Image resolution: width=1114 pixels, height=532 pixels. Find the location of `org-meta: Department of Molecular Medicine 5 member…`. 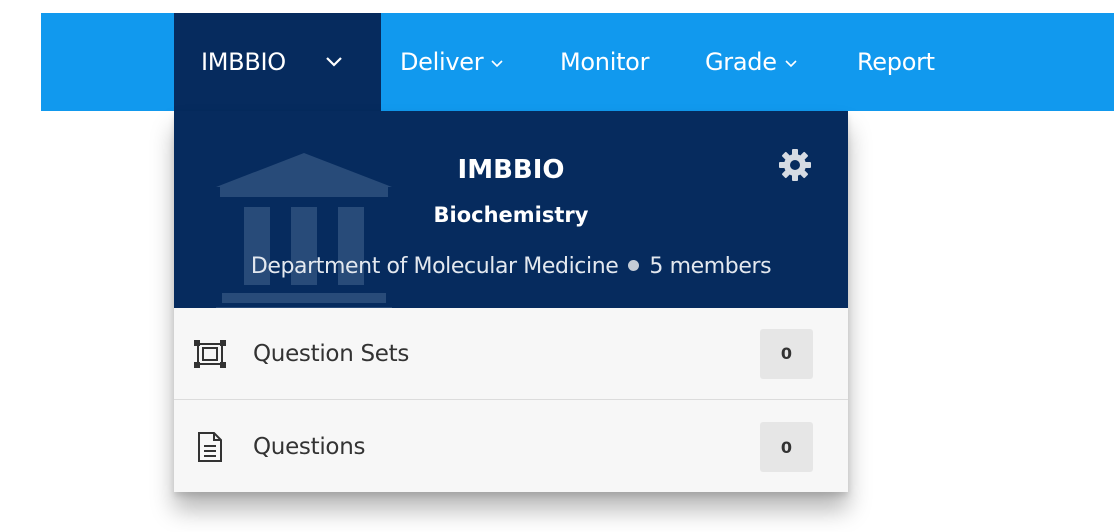

org-meta: Department of Molecular Medicine 5 member… is located at coordinates (511, 266).